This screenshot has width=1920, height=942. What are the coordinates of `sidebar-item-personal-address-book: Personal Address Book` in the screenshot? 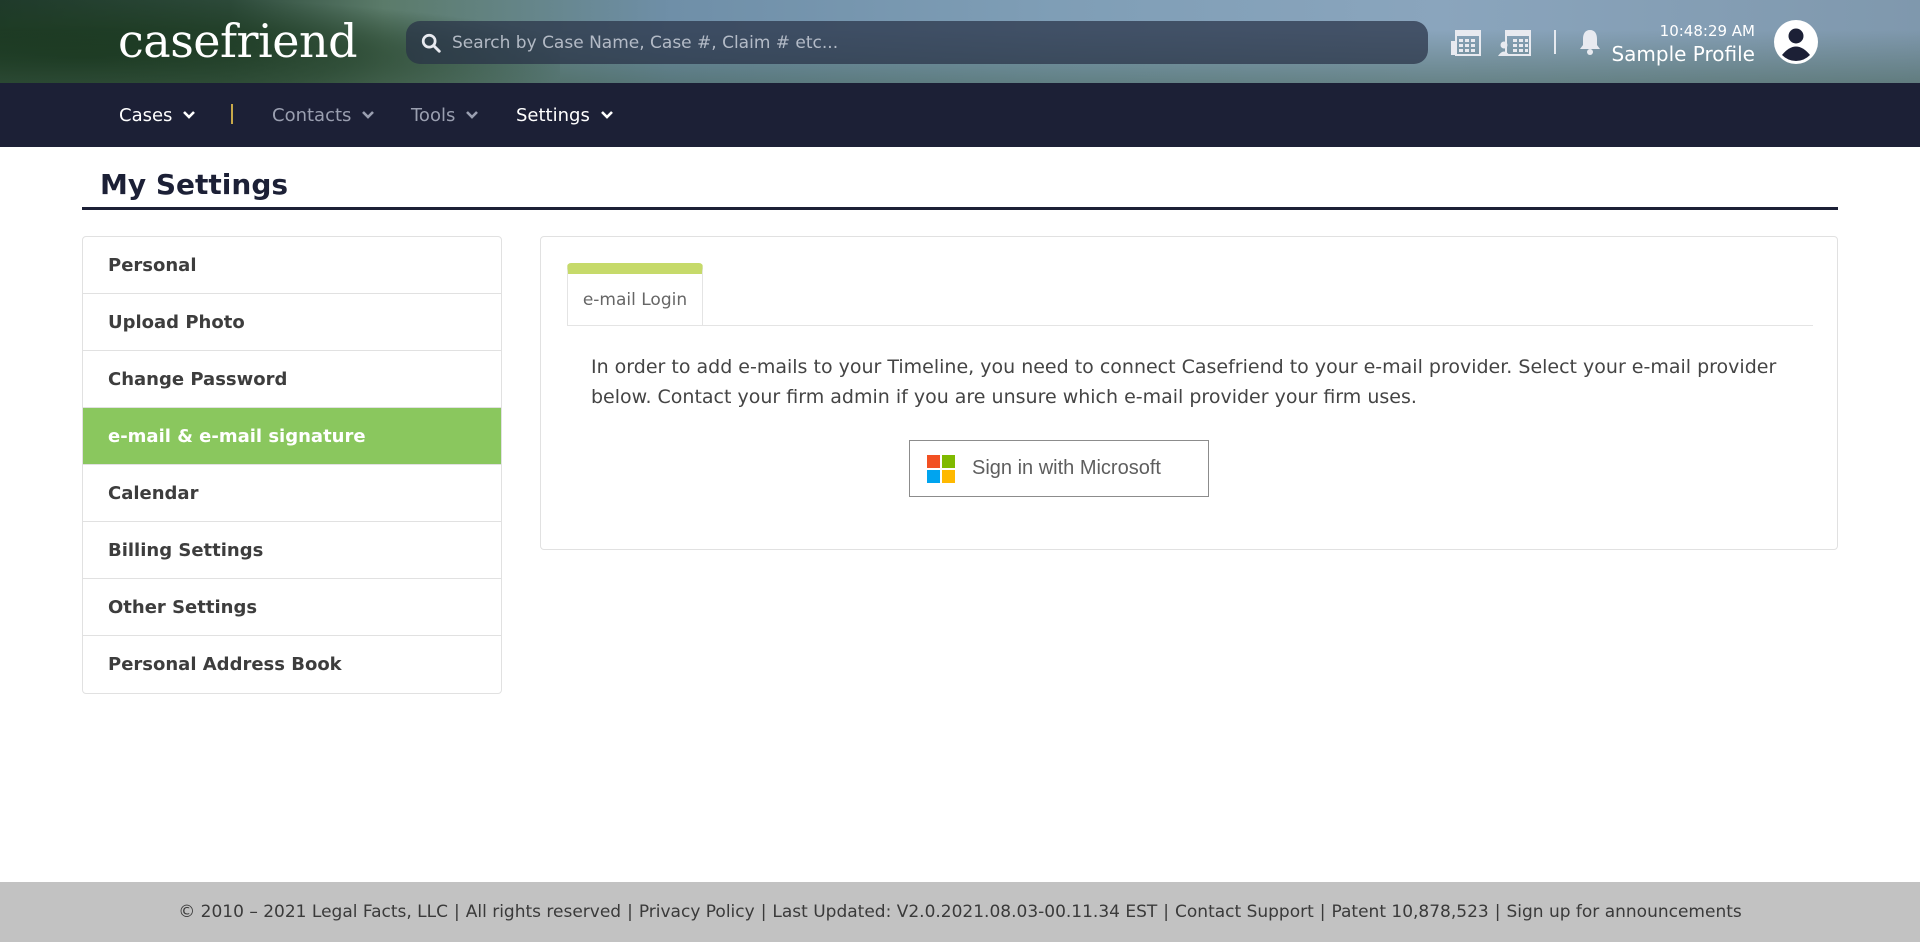 It's located at (292, 664).